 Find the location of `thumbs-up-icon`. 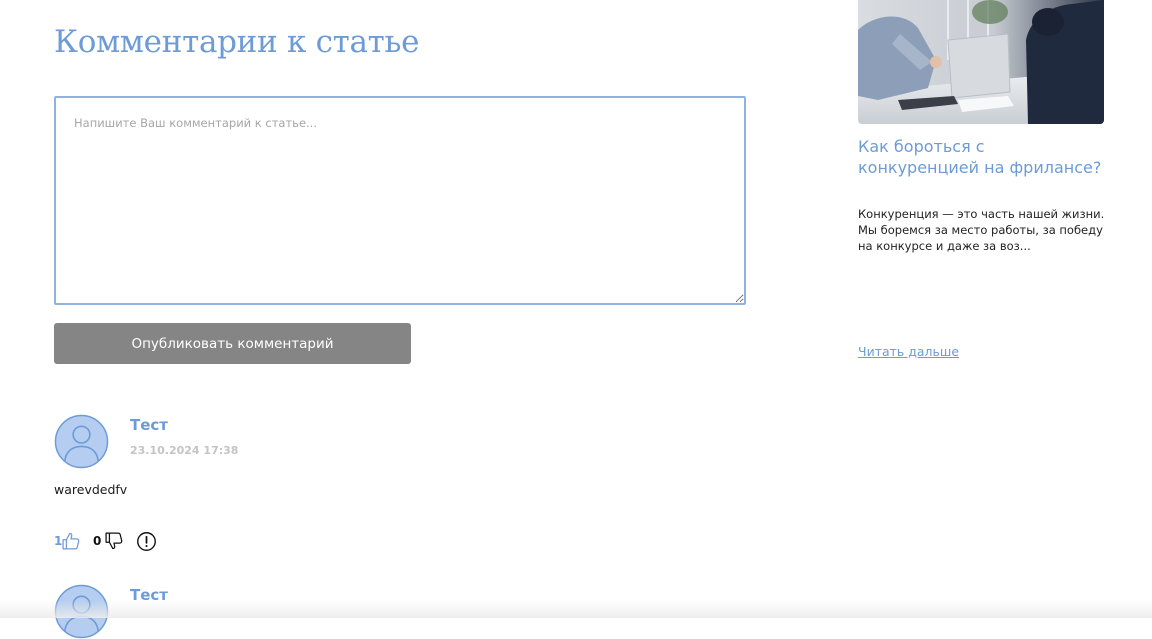

thumbs-up-icon is located at coordinates (71, 541).